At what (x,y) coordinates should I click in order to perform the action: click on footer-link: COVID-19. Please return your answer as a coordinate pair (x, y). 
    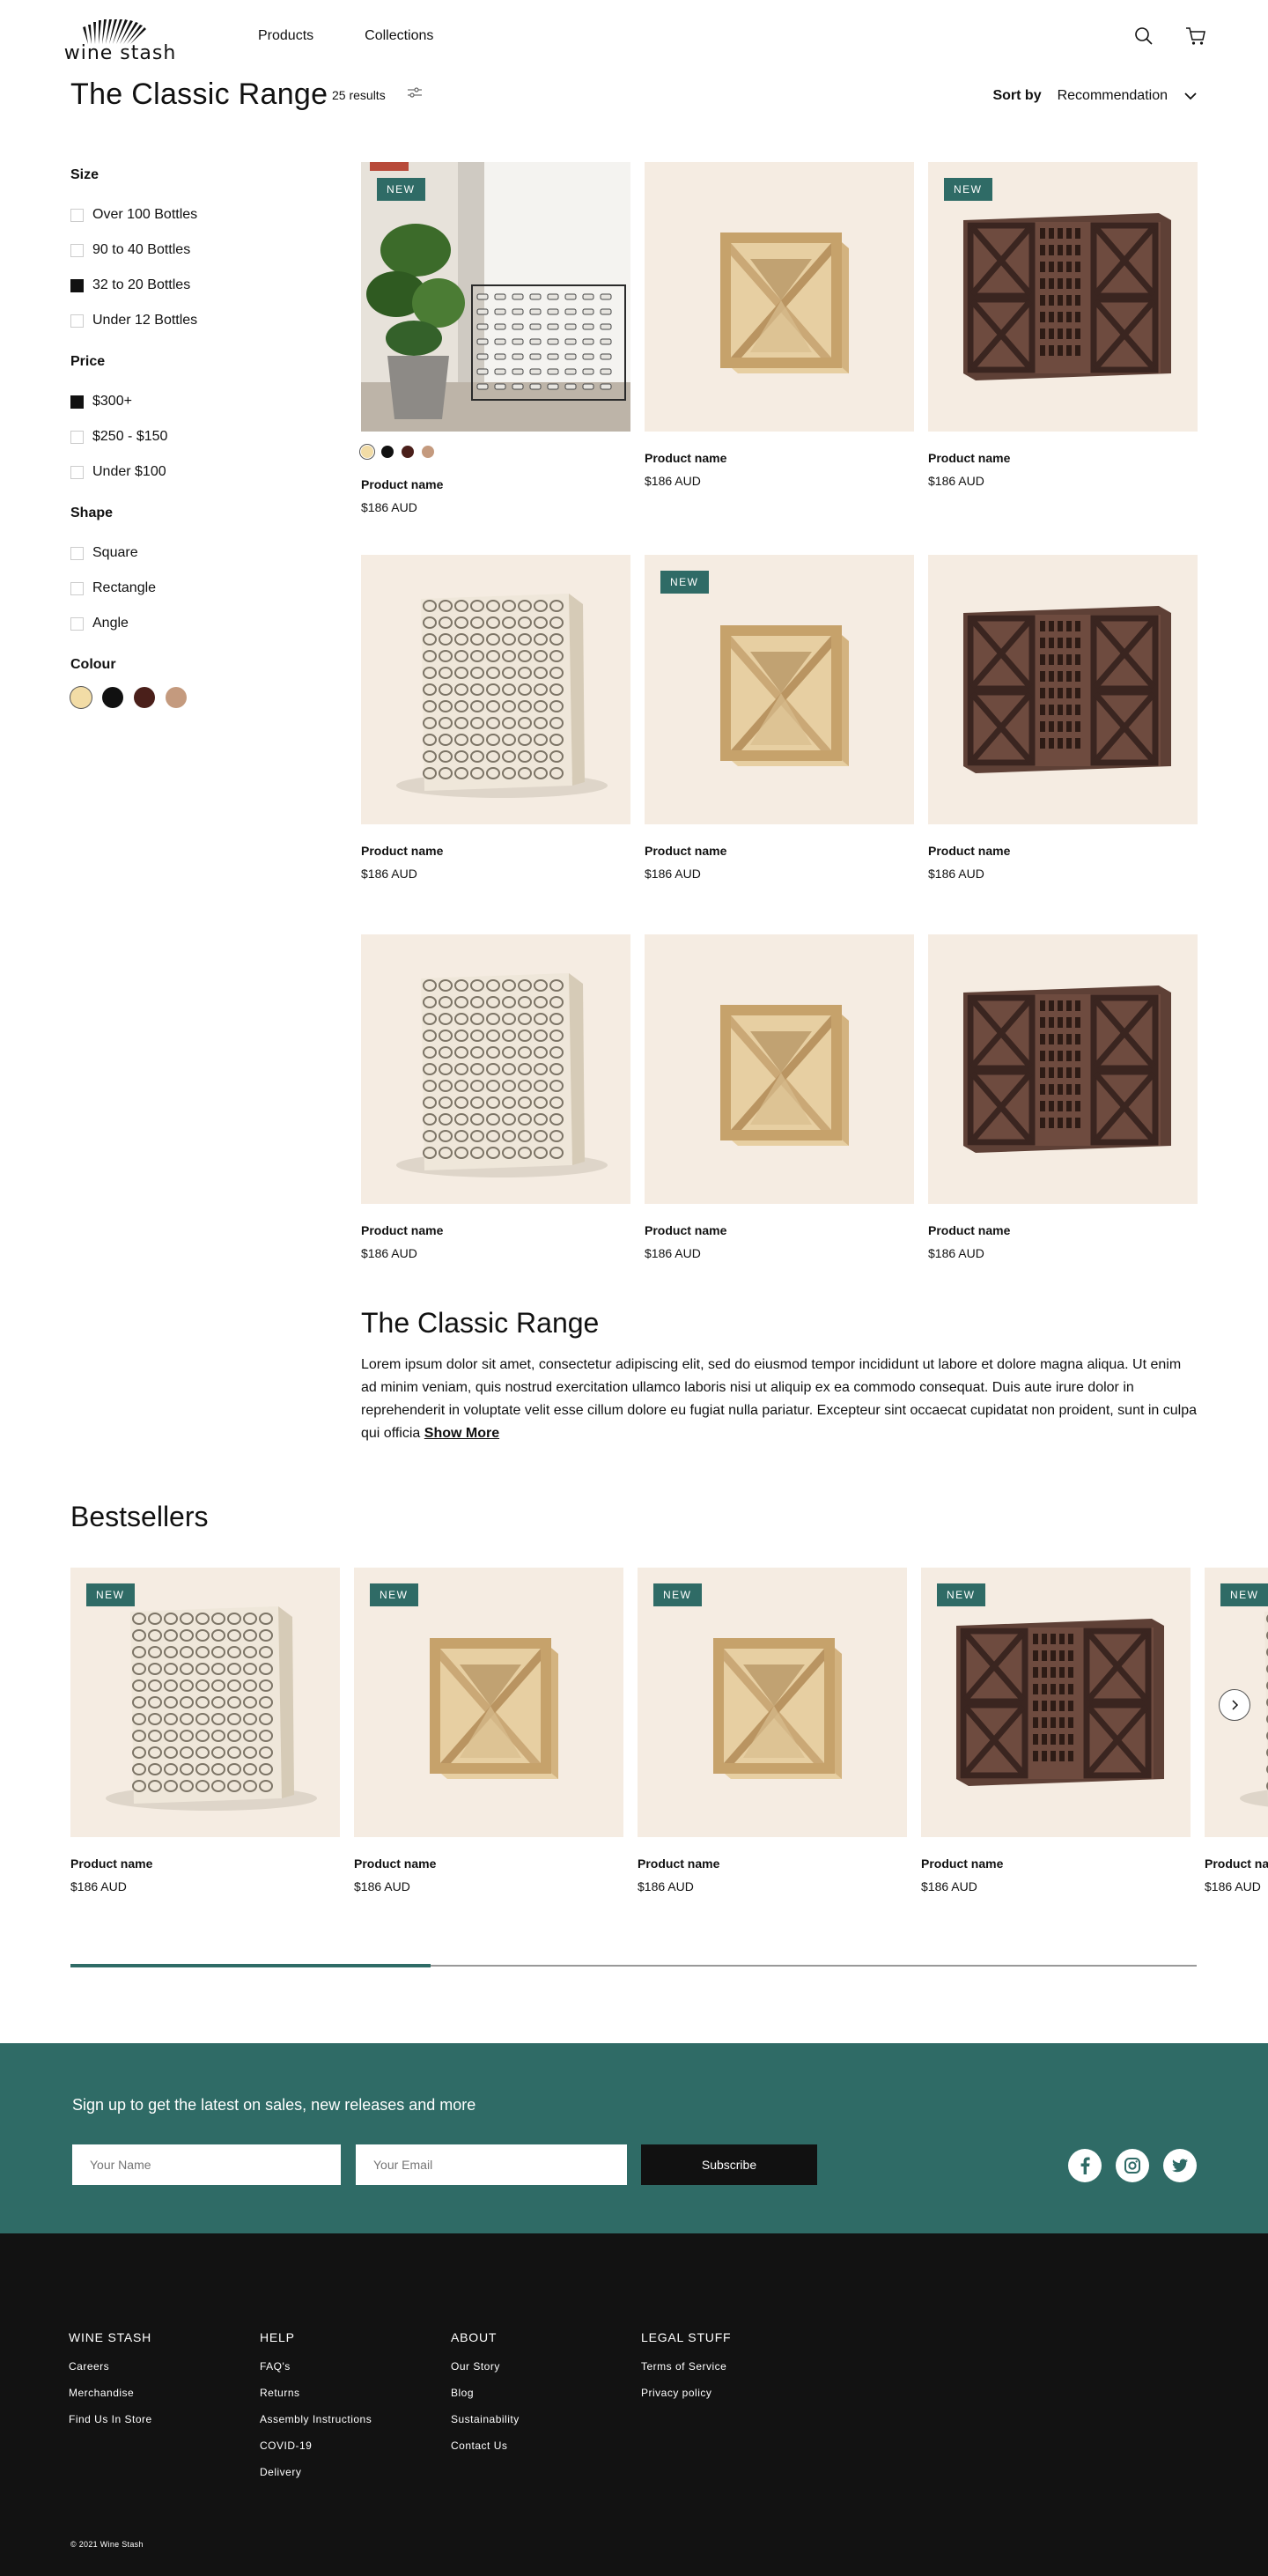
    Looking at the image, I should click on (316, 2452).